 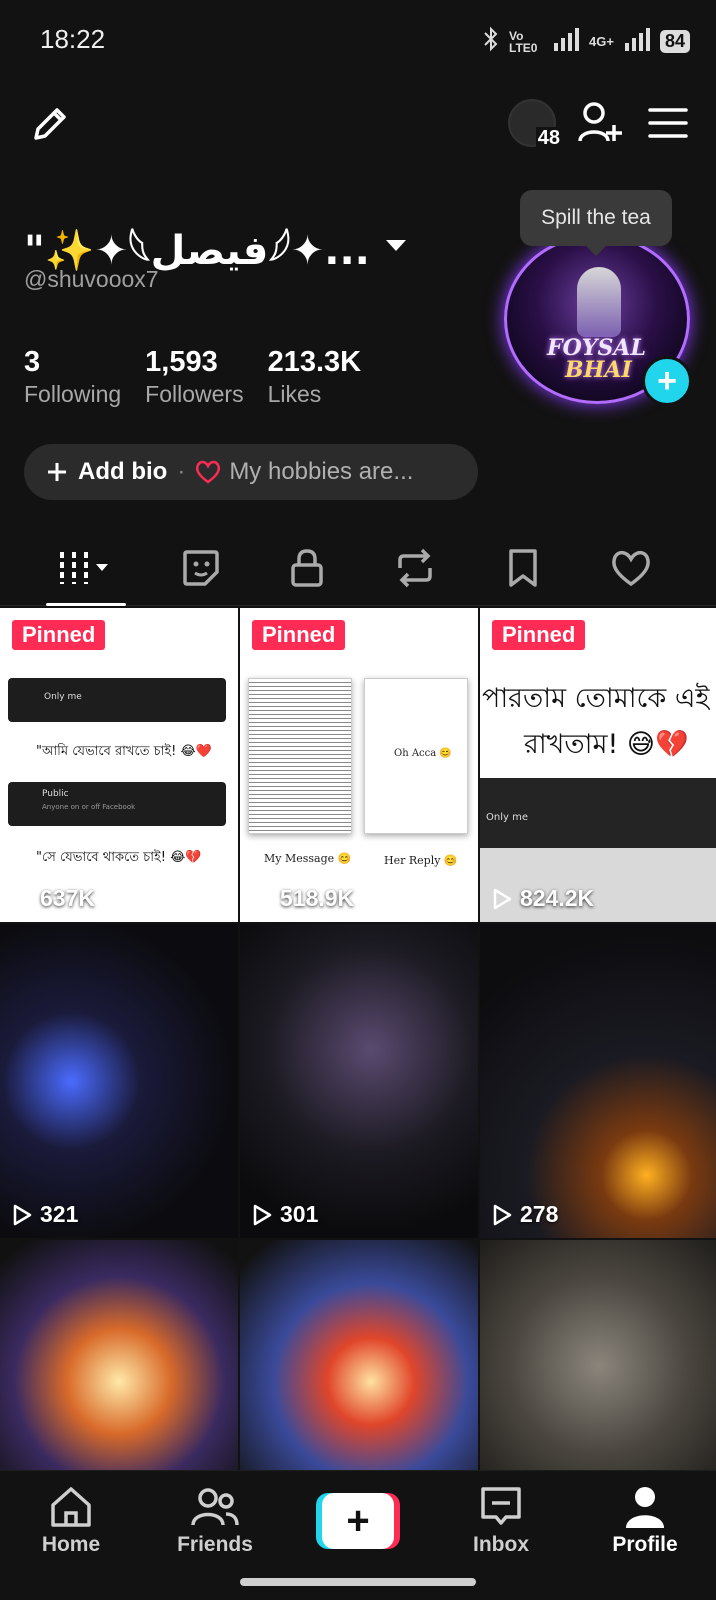 I want to click on avatar-brand-text: FOYSAL BHAI, so click(x=596, y=359).